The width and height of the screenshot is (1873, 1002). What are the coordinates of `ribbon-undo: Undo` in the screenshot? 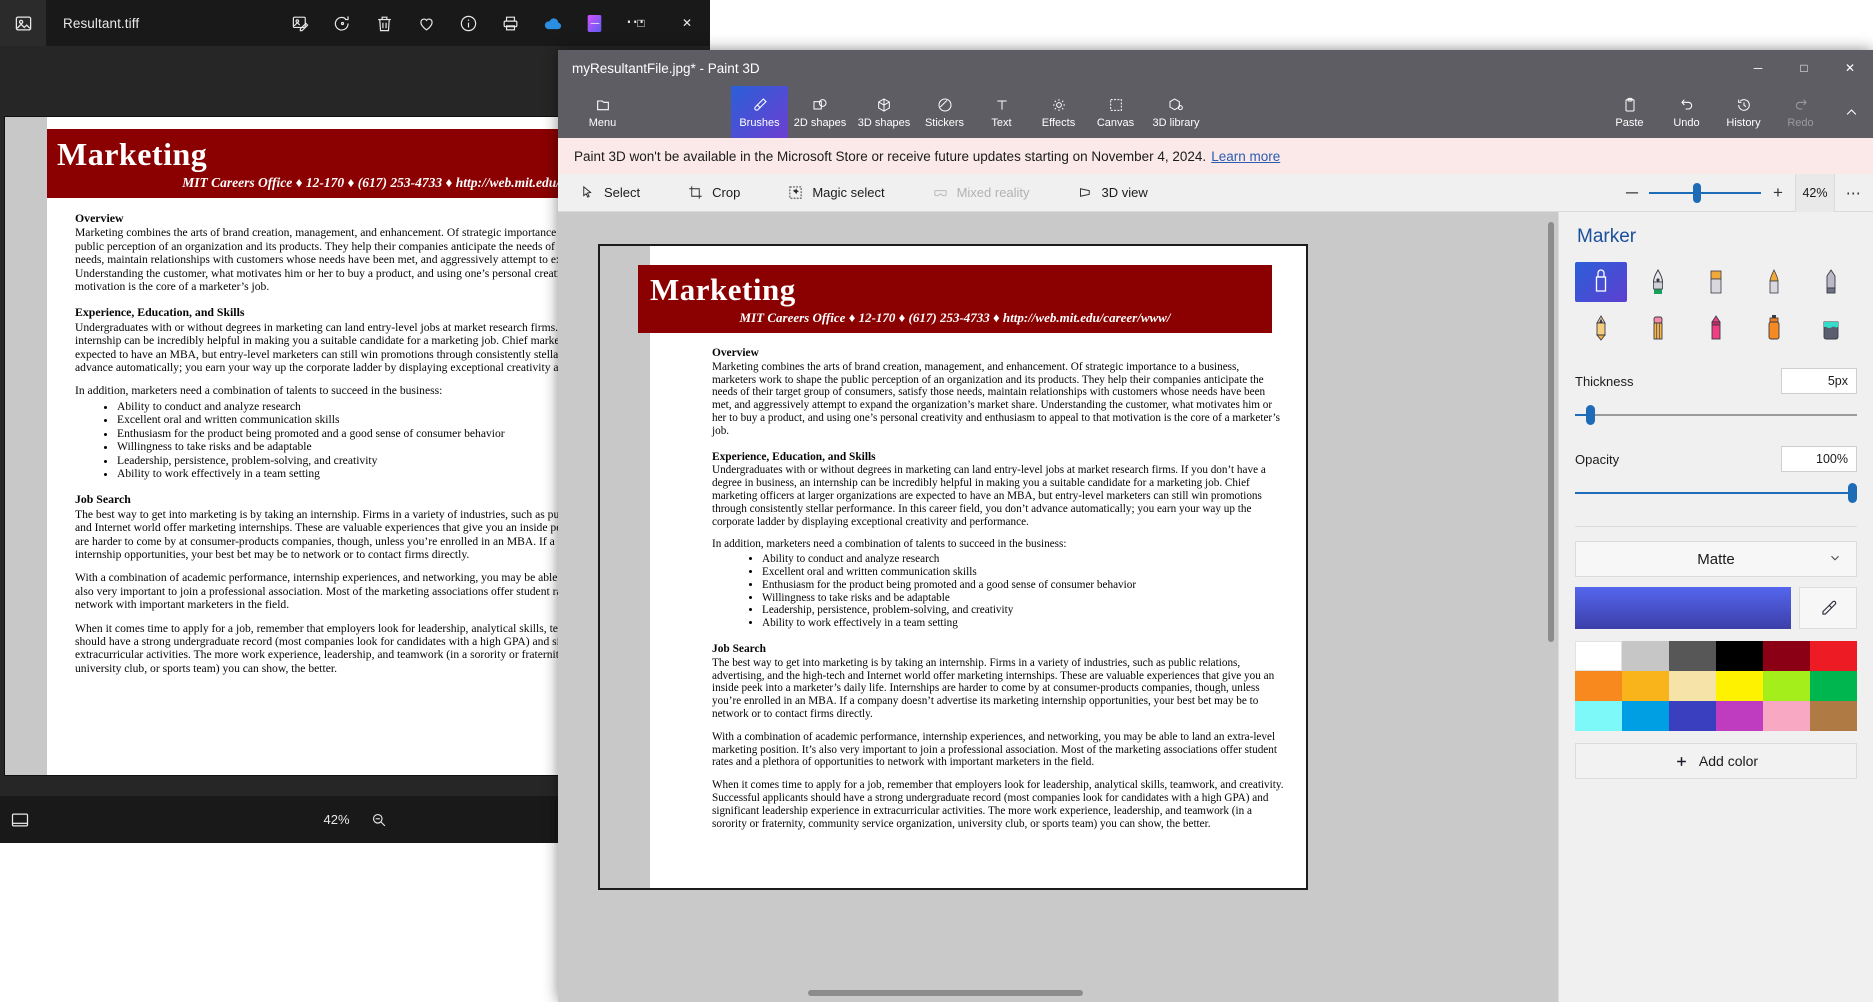 It's located at (1686, 112).